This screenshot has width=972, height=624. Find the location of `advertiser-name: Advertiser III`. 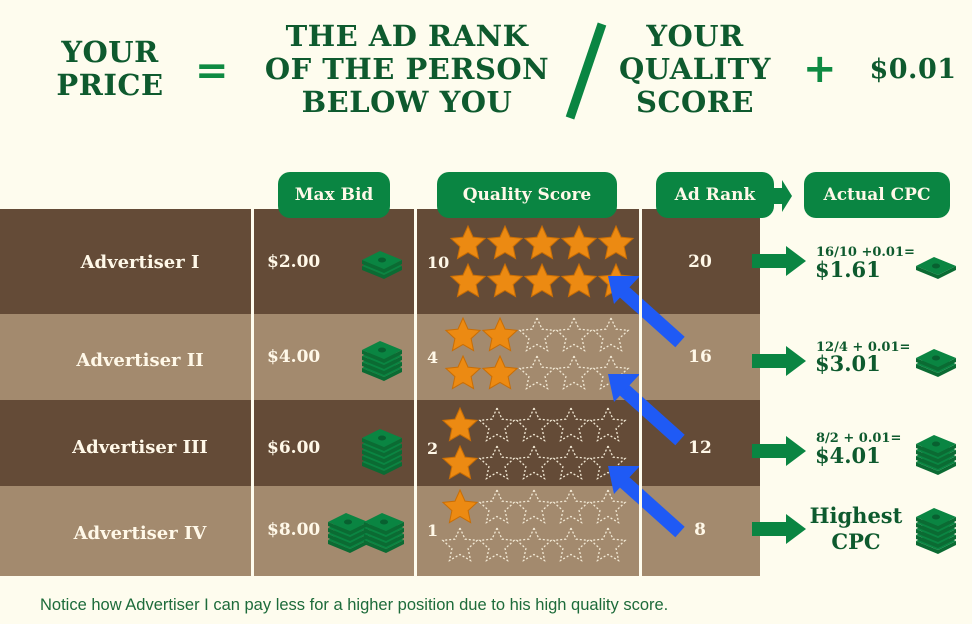

advertiser-name: Advertiser III is located at coordinates (140, 447).